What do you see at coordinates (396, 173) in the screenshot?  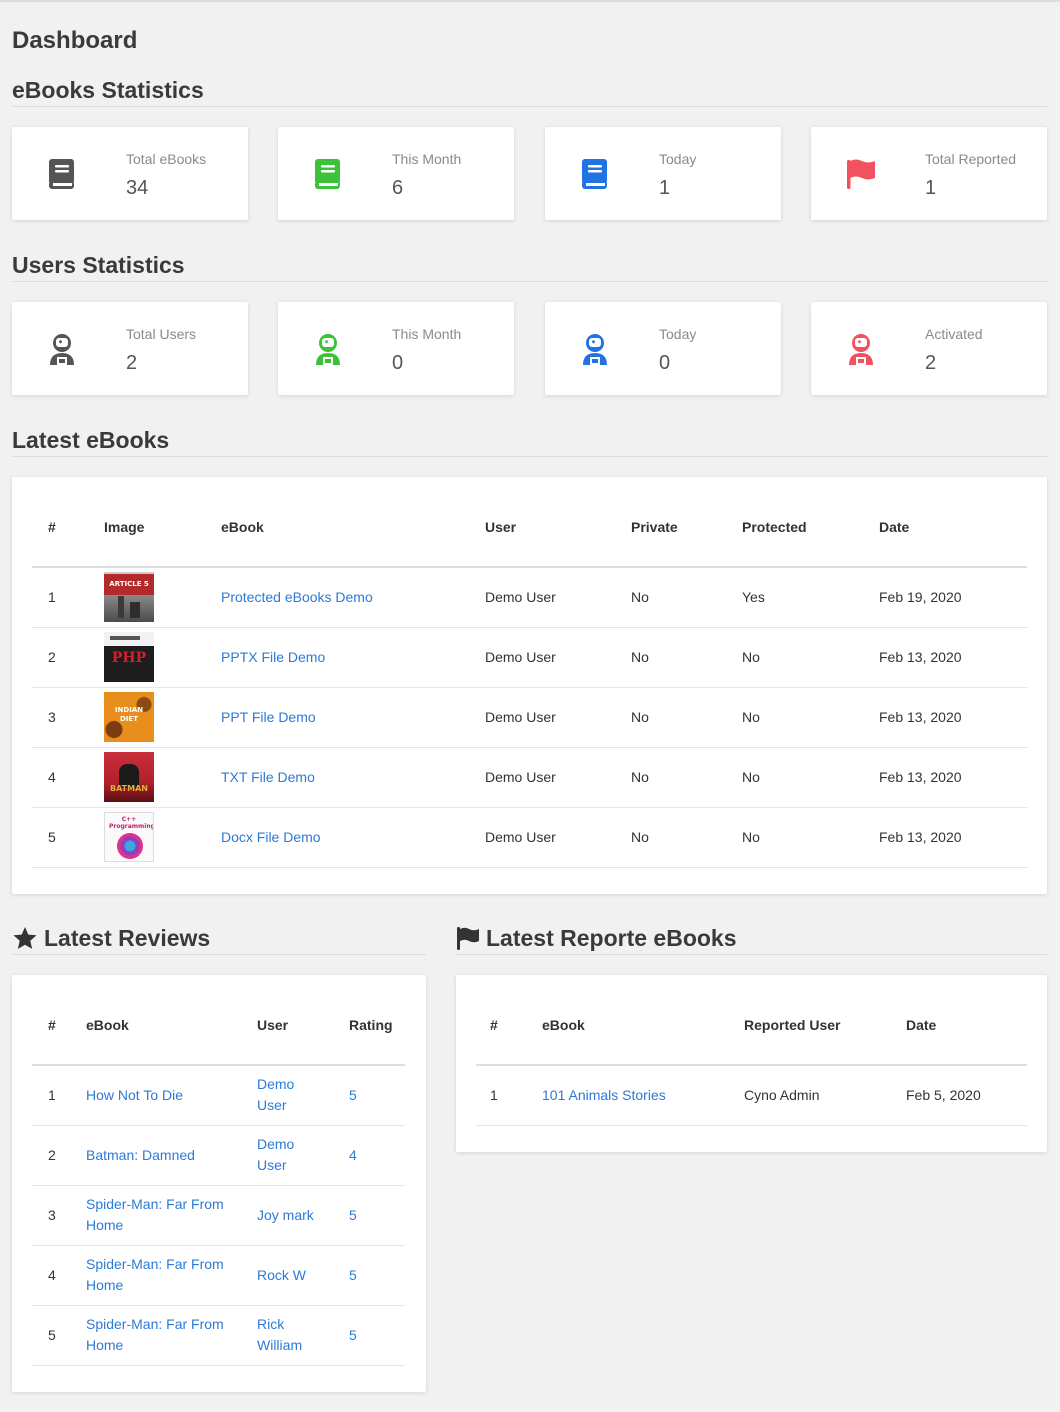 I see `stat-card-ebooks-this-month: This Month 6` at bounding box center [396, 173].